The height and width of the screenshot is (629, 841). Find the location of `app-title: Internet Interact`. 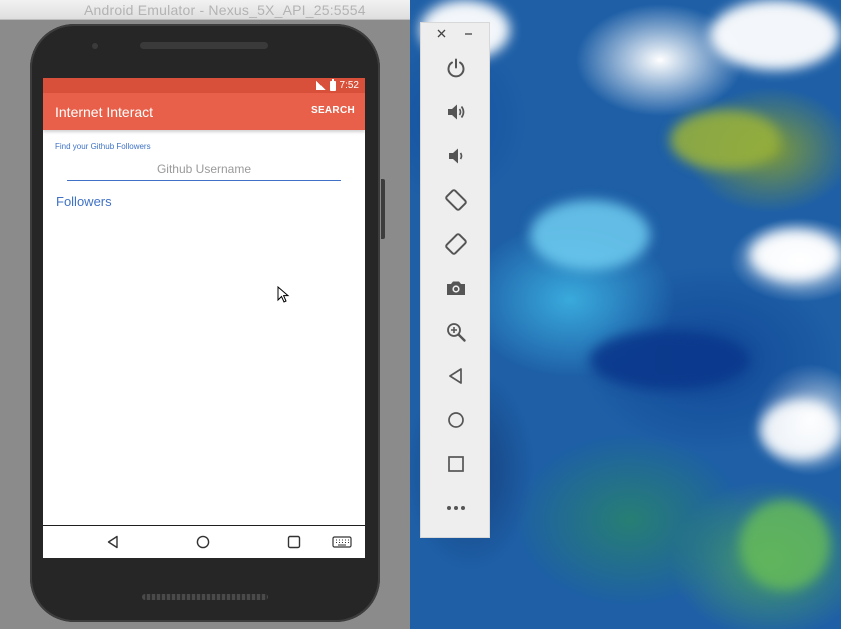

app-title: Internet Interact is located at coordinates (104, 112).